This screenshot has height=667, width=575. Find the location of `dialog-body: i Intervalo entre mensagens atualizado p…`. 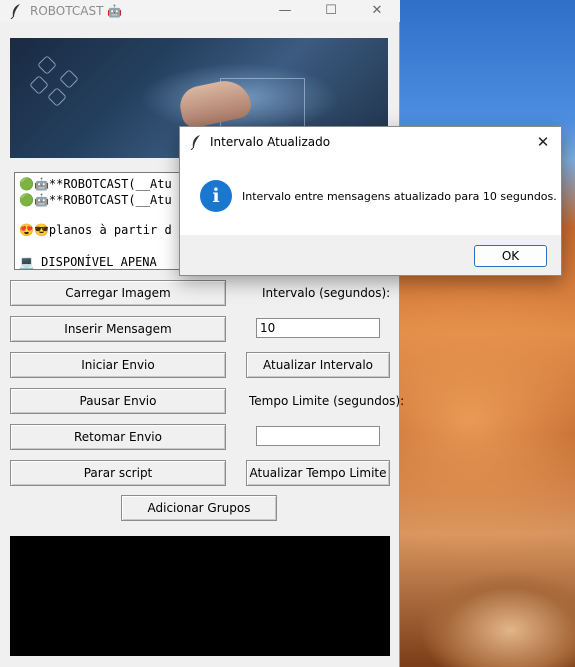

dialog-body: i Intervalo entre mensagens atualizado p… is located at coordinates (370, 196).